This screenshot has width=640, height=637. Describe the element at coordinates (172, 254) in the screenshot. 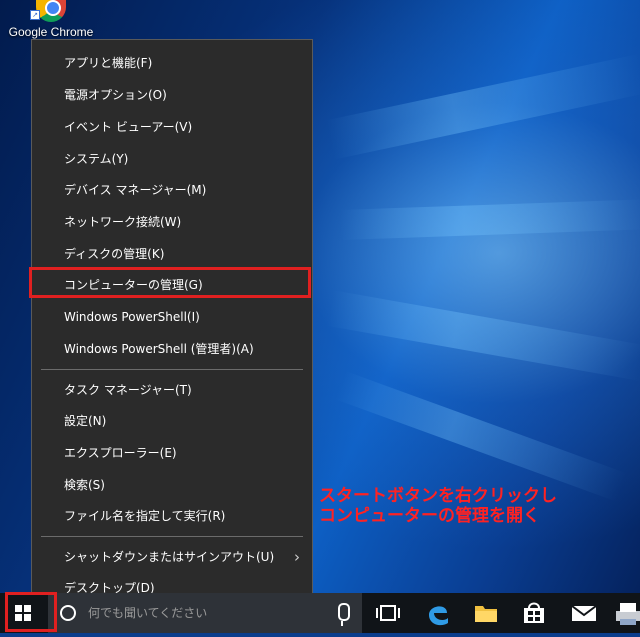

I see `menu-item-disk-management: ディスクの管理(K)` at that location.